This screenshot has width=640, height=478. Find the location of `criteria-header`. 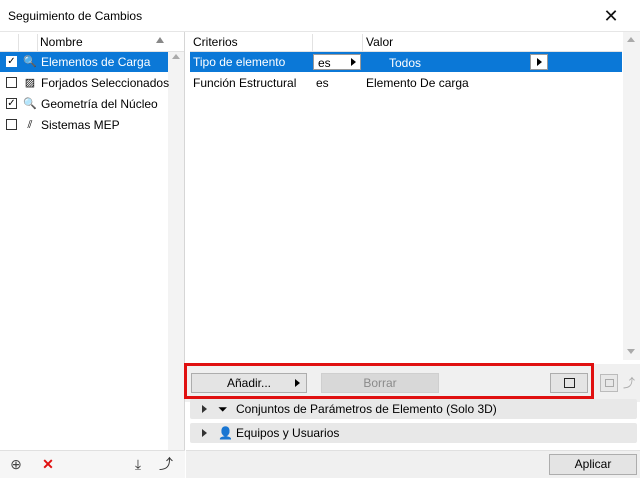

criteria-header is located at coordinates (406, 43).